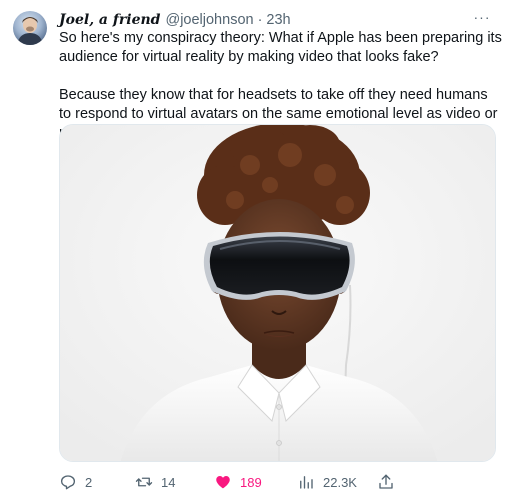 Image resolution: width=508 pixels, height=500 pixels. Describe the element at coordinates (482, 19) in the screenshot. I see `more-options-icon: ···` at that location.